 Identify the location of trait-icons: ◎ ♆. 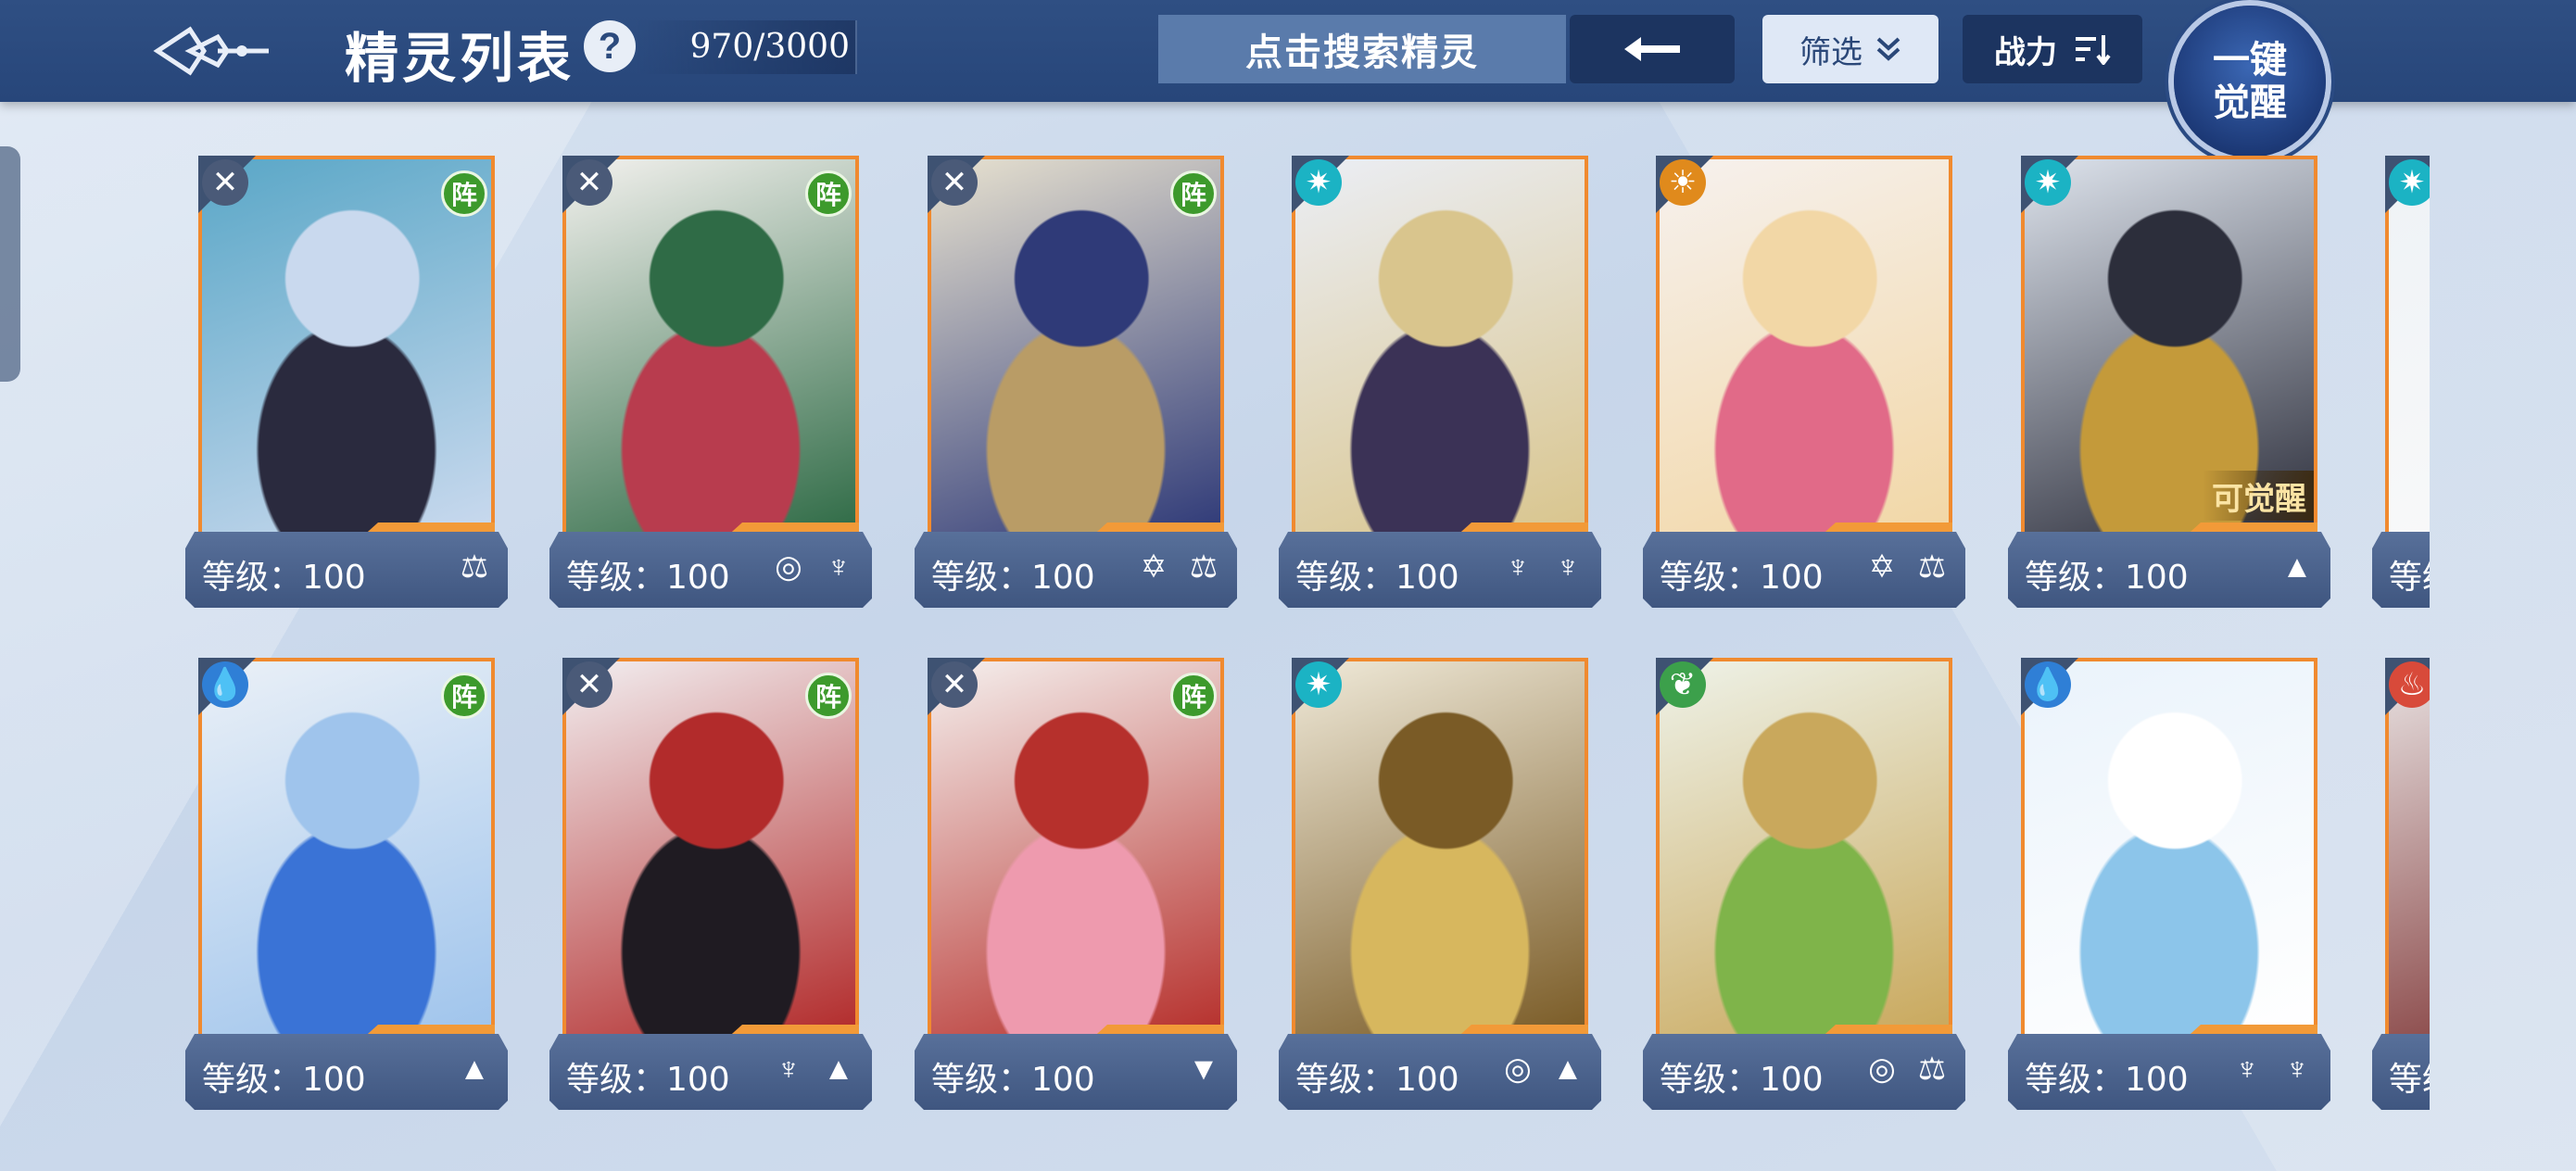
(814, 567).